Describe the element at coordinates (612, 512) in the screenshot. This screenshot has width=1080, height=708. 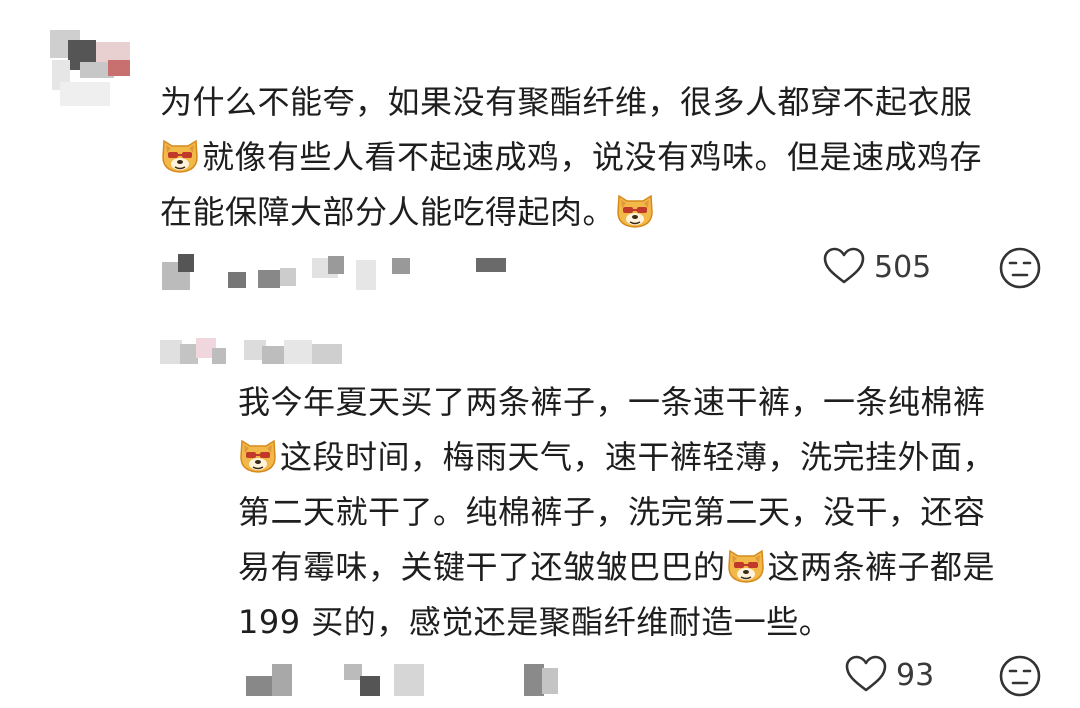
I see `comment-2-line-3: 第二天就干了。纯棉裤子，洗完第二天，没干，还容` at that location.